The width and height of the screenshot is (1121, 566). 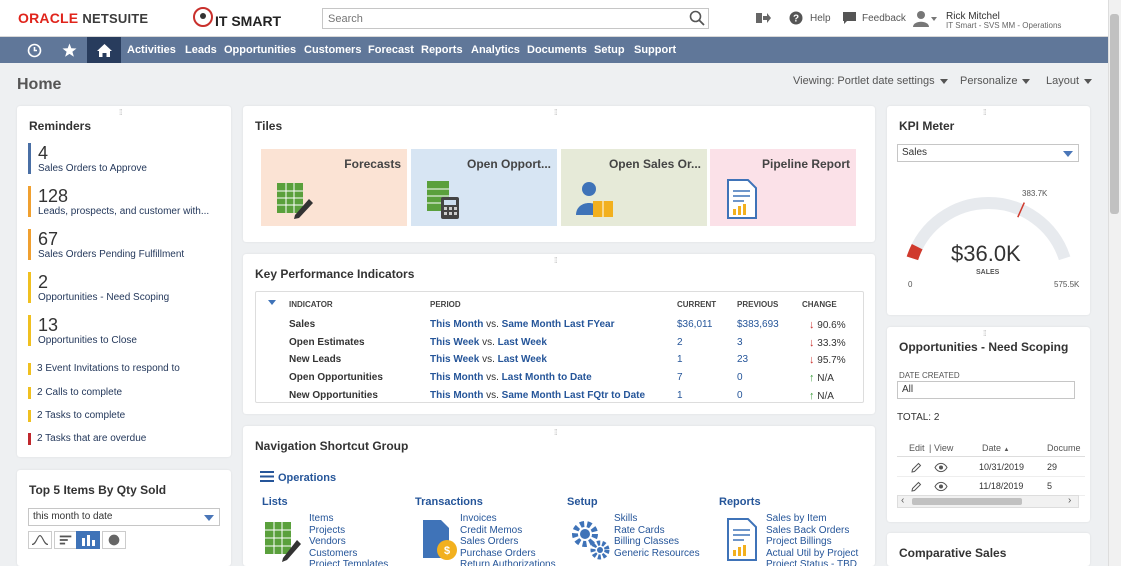 I want to click on reminder-item: 2 Opportunities - Need Scoping, so click(x=123, y=287).